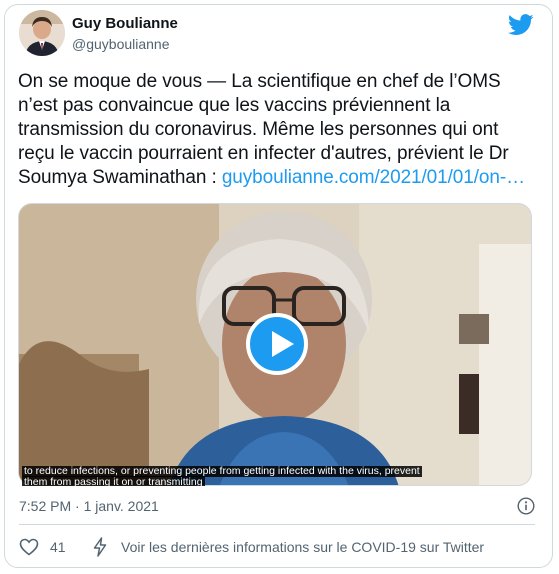 The height and width of the screenshot is (574, 559). Describe the element at coordinates (89, 506) in the screenshot. I see `tweet-timestamp: 7:52 PM · 1 janv. 2021` at that location.